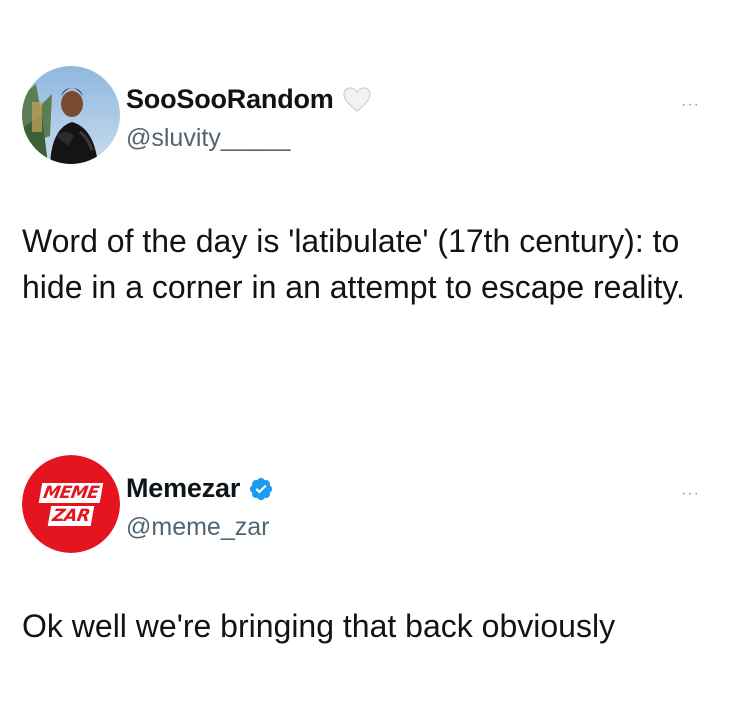  Describe the element at coordinates (71, 493) in the screenshot. I see `logo-text-meme: MEME` at that location.